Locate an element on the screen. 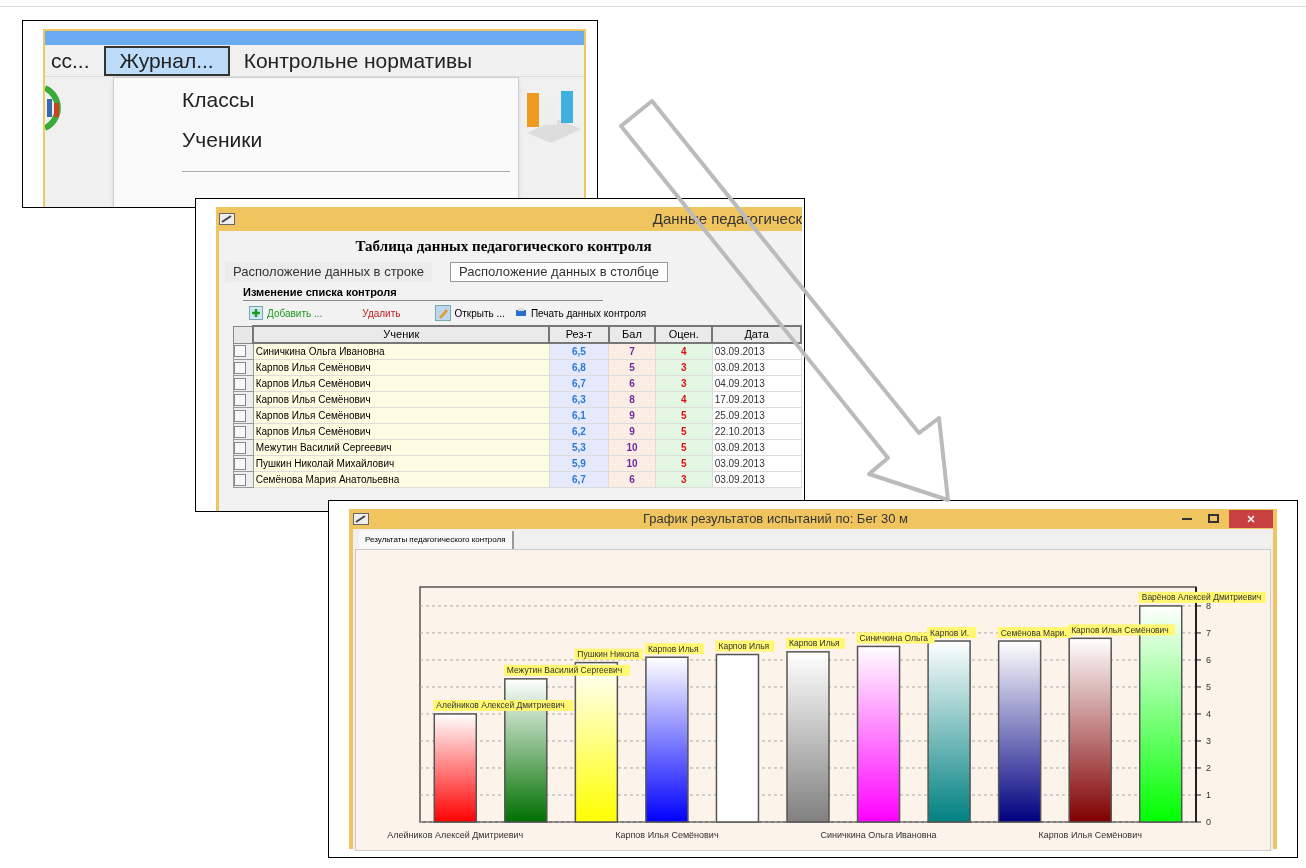 The image size is (1306, 868). x-tick-label: Алейников Алексей Дмитриевич is located at coordinates (455, 834).